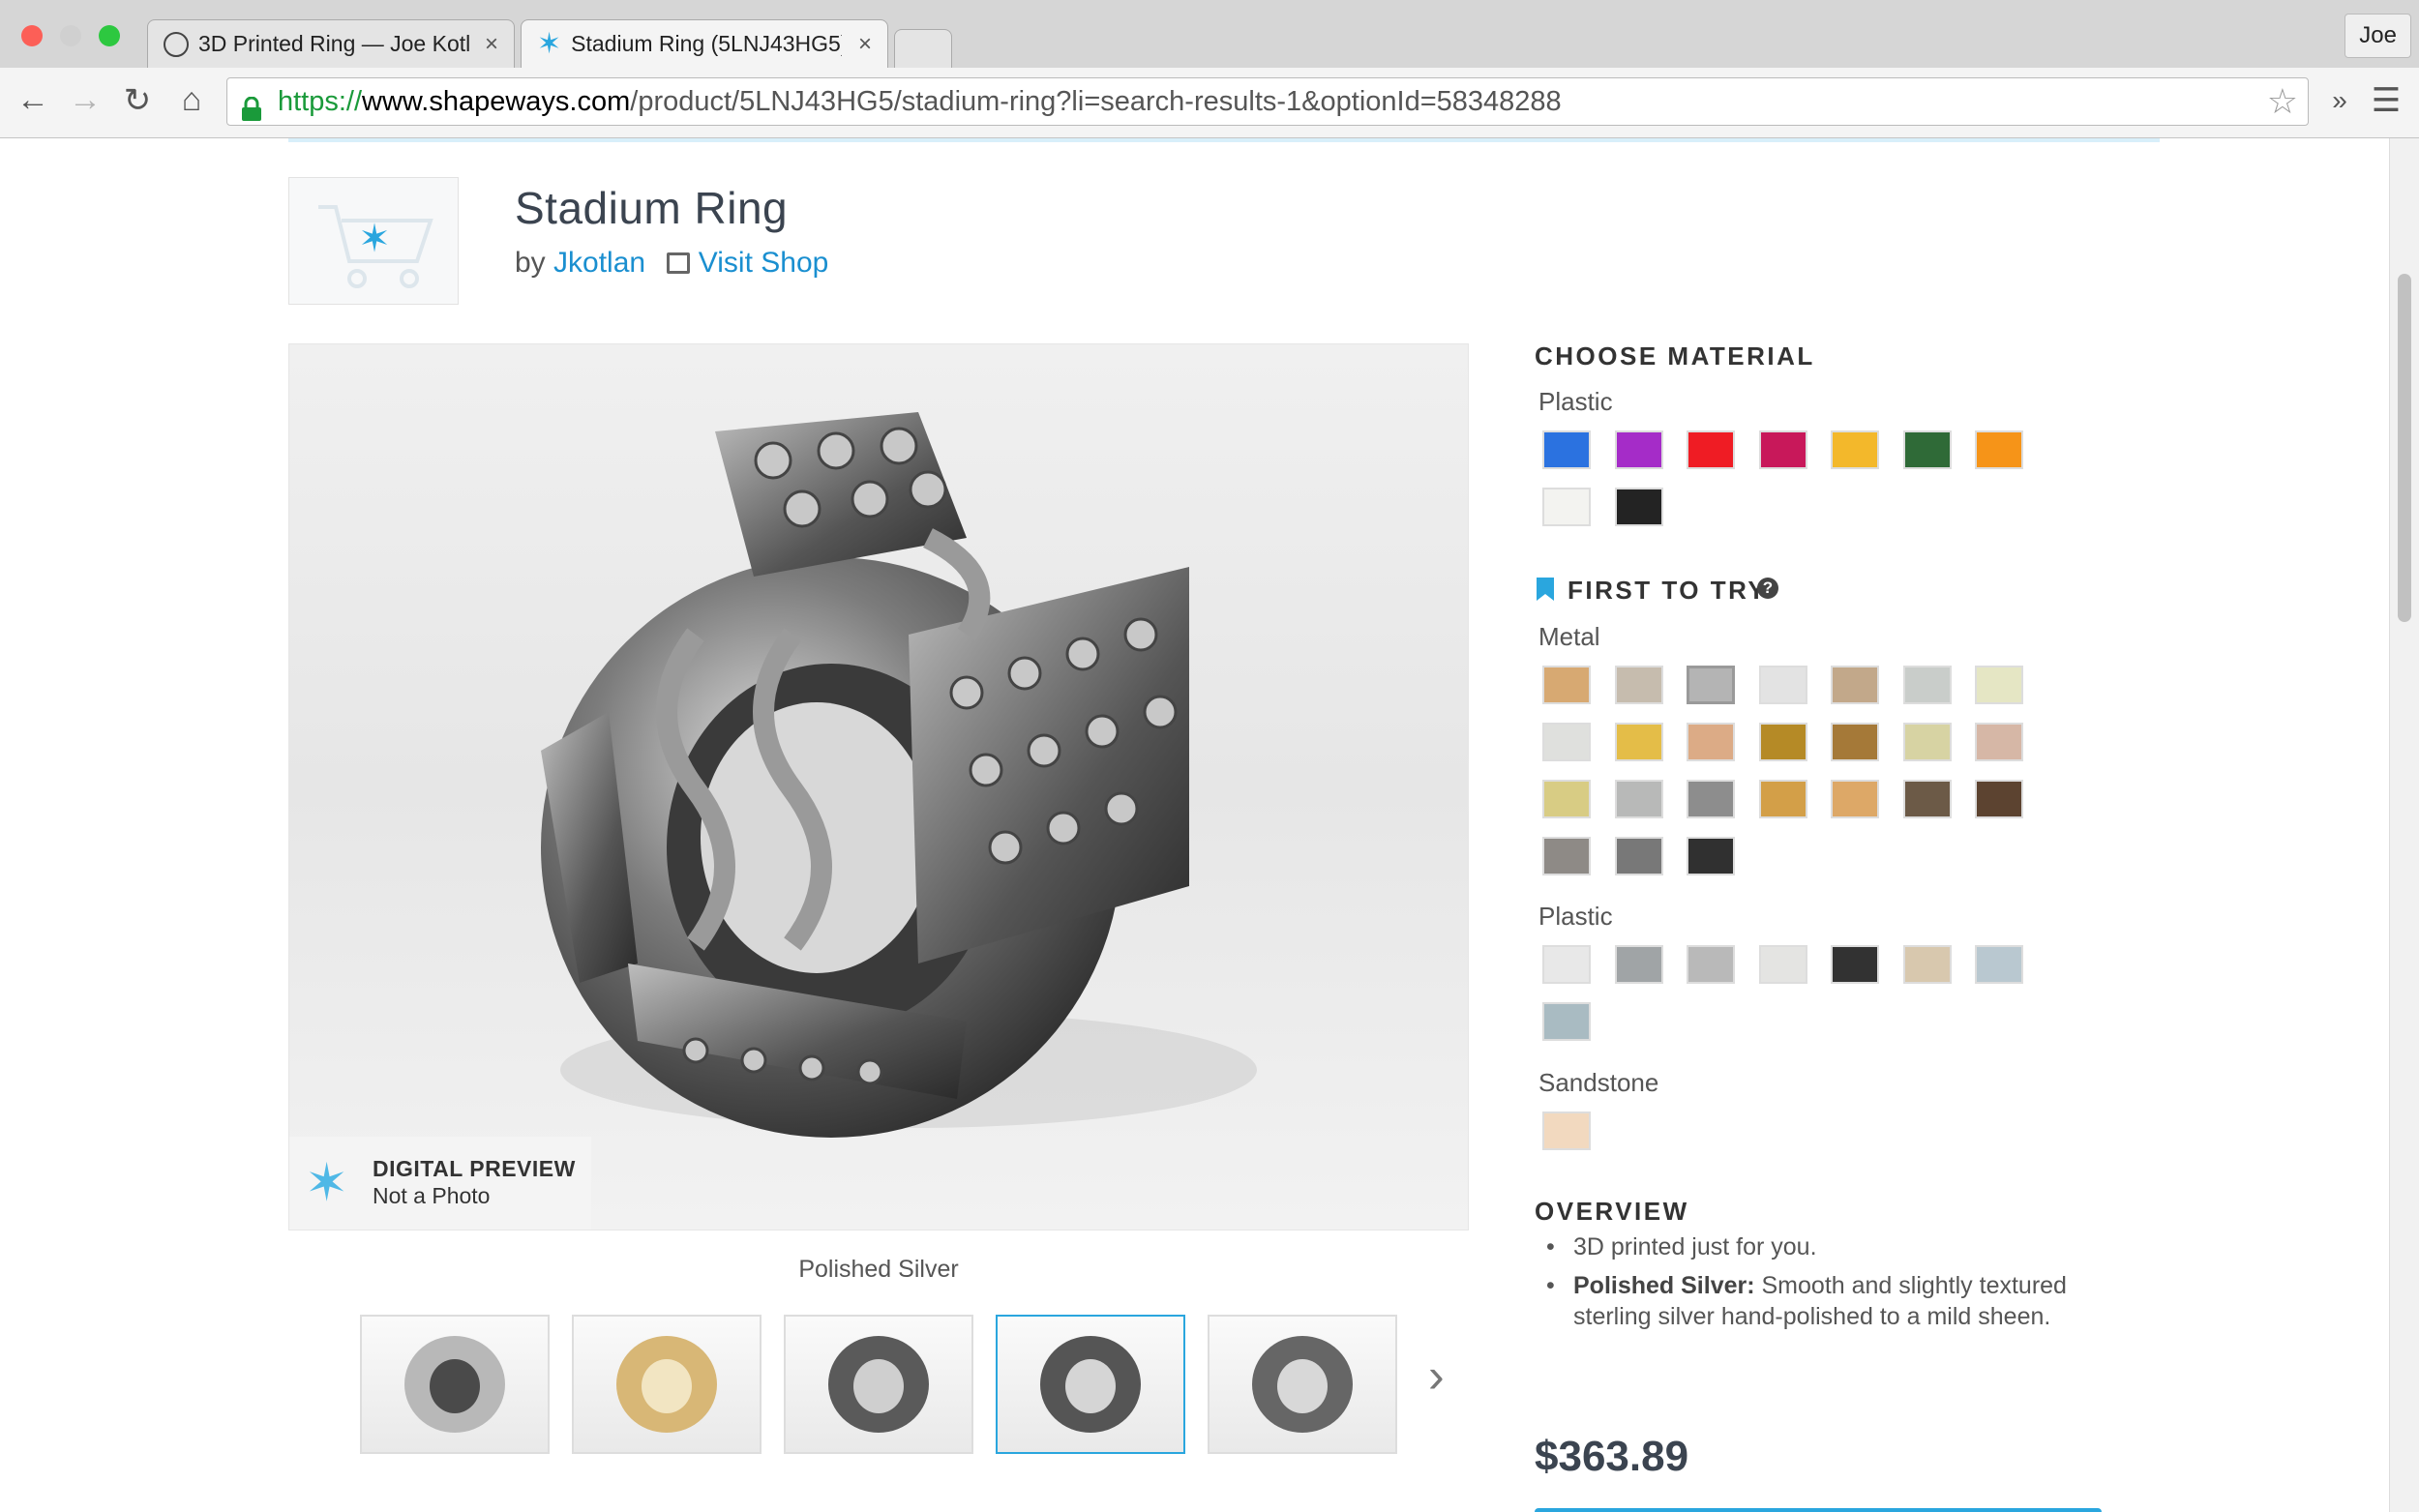 The image size is (2419, 1512). I want to click on help-icon: ?, so click(1768, 588).